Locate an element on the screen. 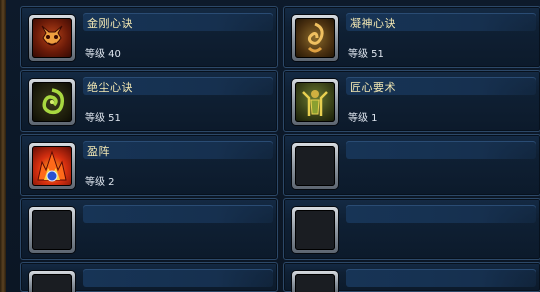 The image size is (540, 292). skill-name-bar: 金刚心诀 is located at coordinates (178, 22).